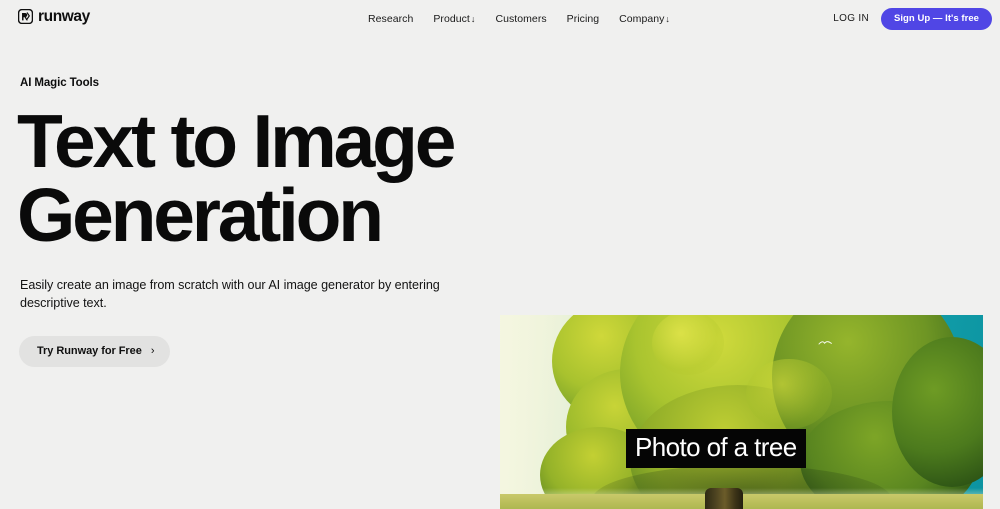 This screenshot has width=1000, height=509. Describe the element at coordinates (25, 17) in the screenshot. I see `runway-logo-mark-icon` at that location.